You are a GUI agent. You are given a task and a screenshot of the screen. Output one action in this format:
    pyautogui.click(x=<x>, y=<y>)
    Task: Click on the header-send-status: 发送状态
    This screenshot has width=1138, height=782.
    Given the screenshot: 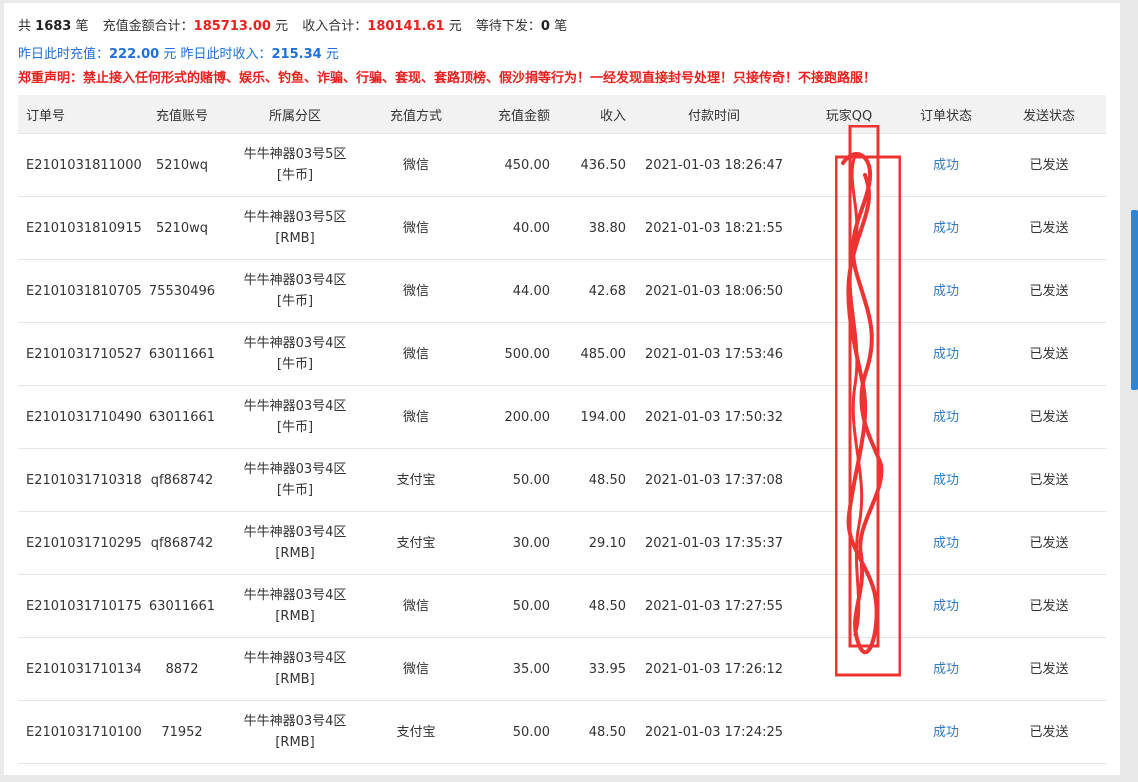 What is the action you would take?
    pyautogui.click(x=1049, y=114)
    